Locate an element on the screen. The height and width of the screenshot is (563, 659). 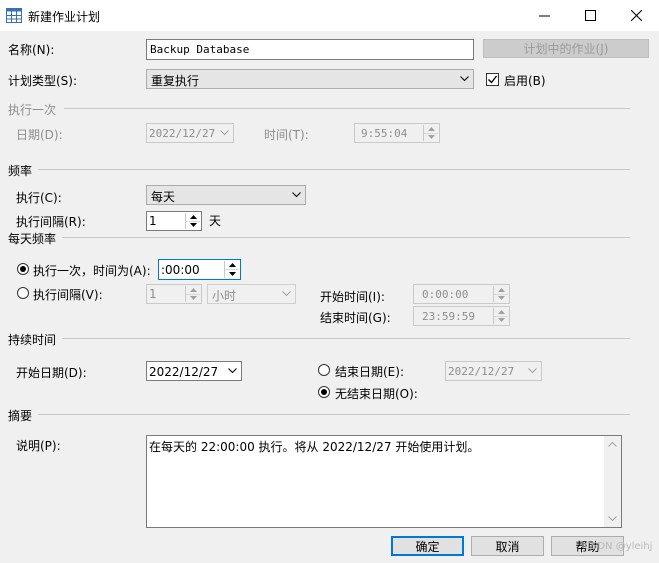
occurs-select: 每天 is located at coordinates (226, 195).